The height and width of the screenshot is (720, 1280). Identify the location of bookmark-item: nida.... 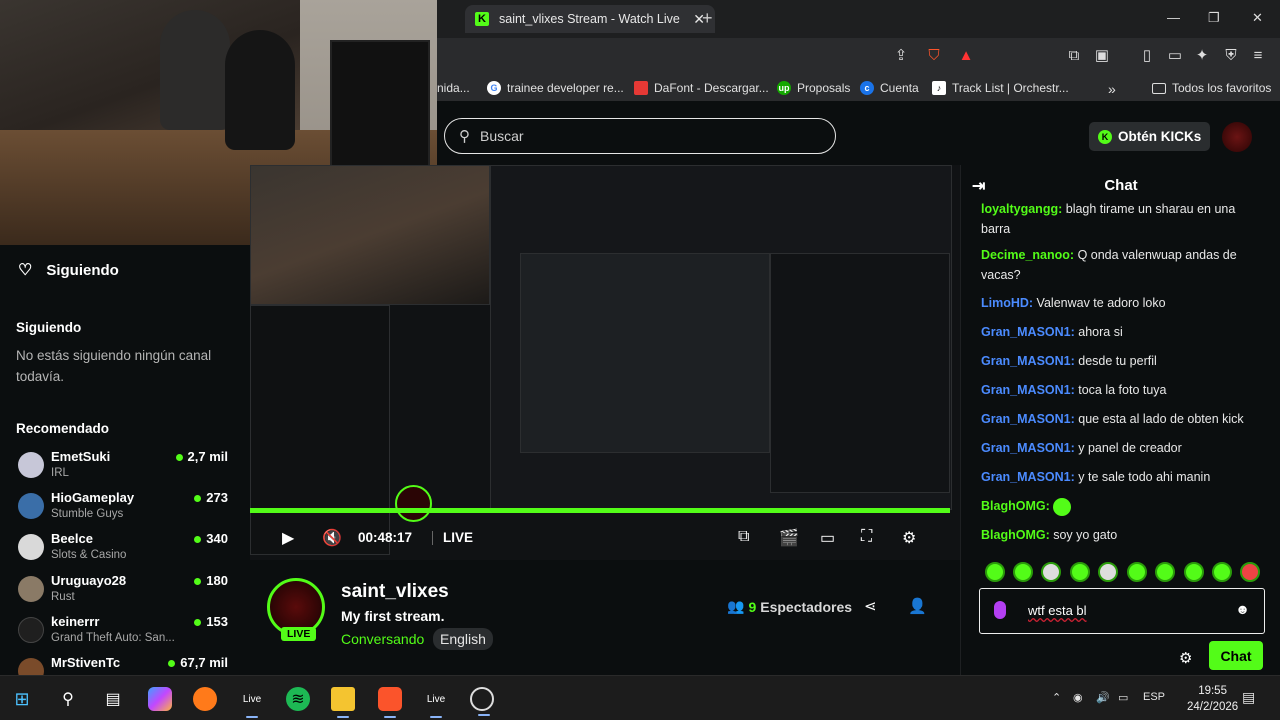
(453, 88).